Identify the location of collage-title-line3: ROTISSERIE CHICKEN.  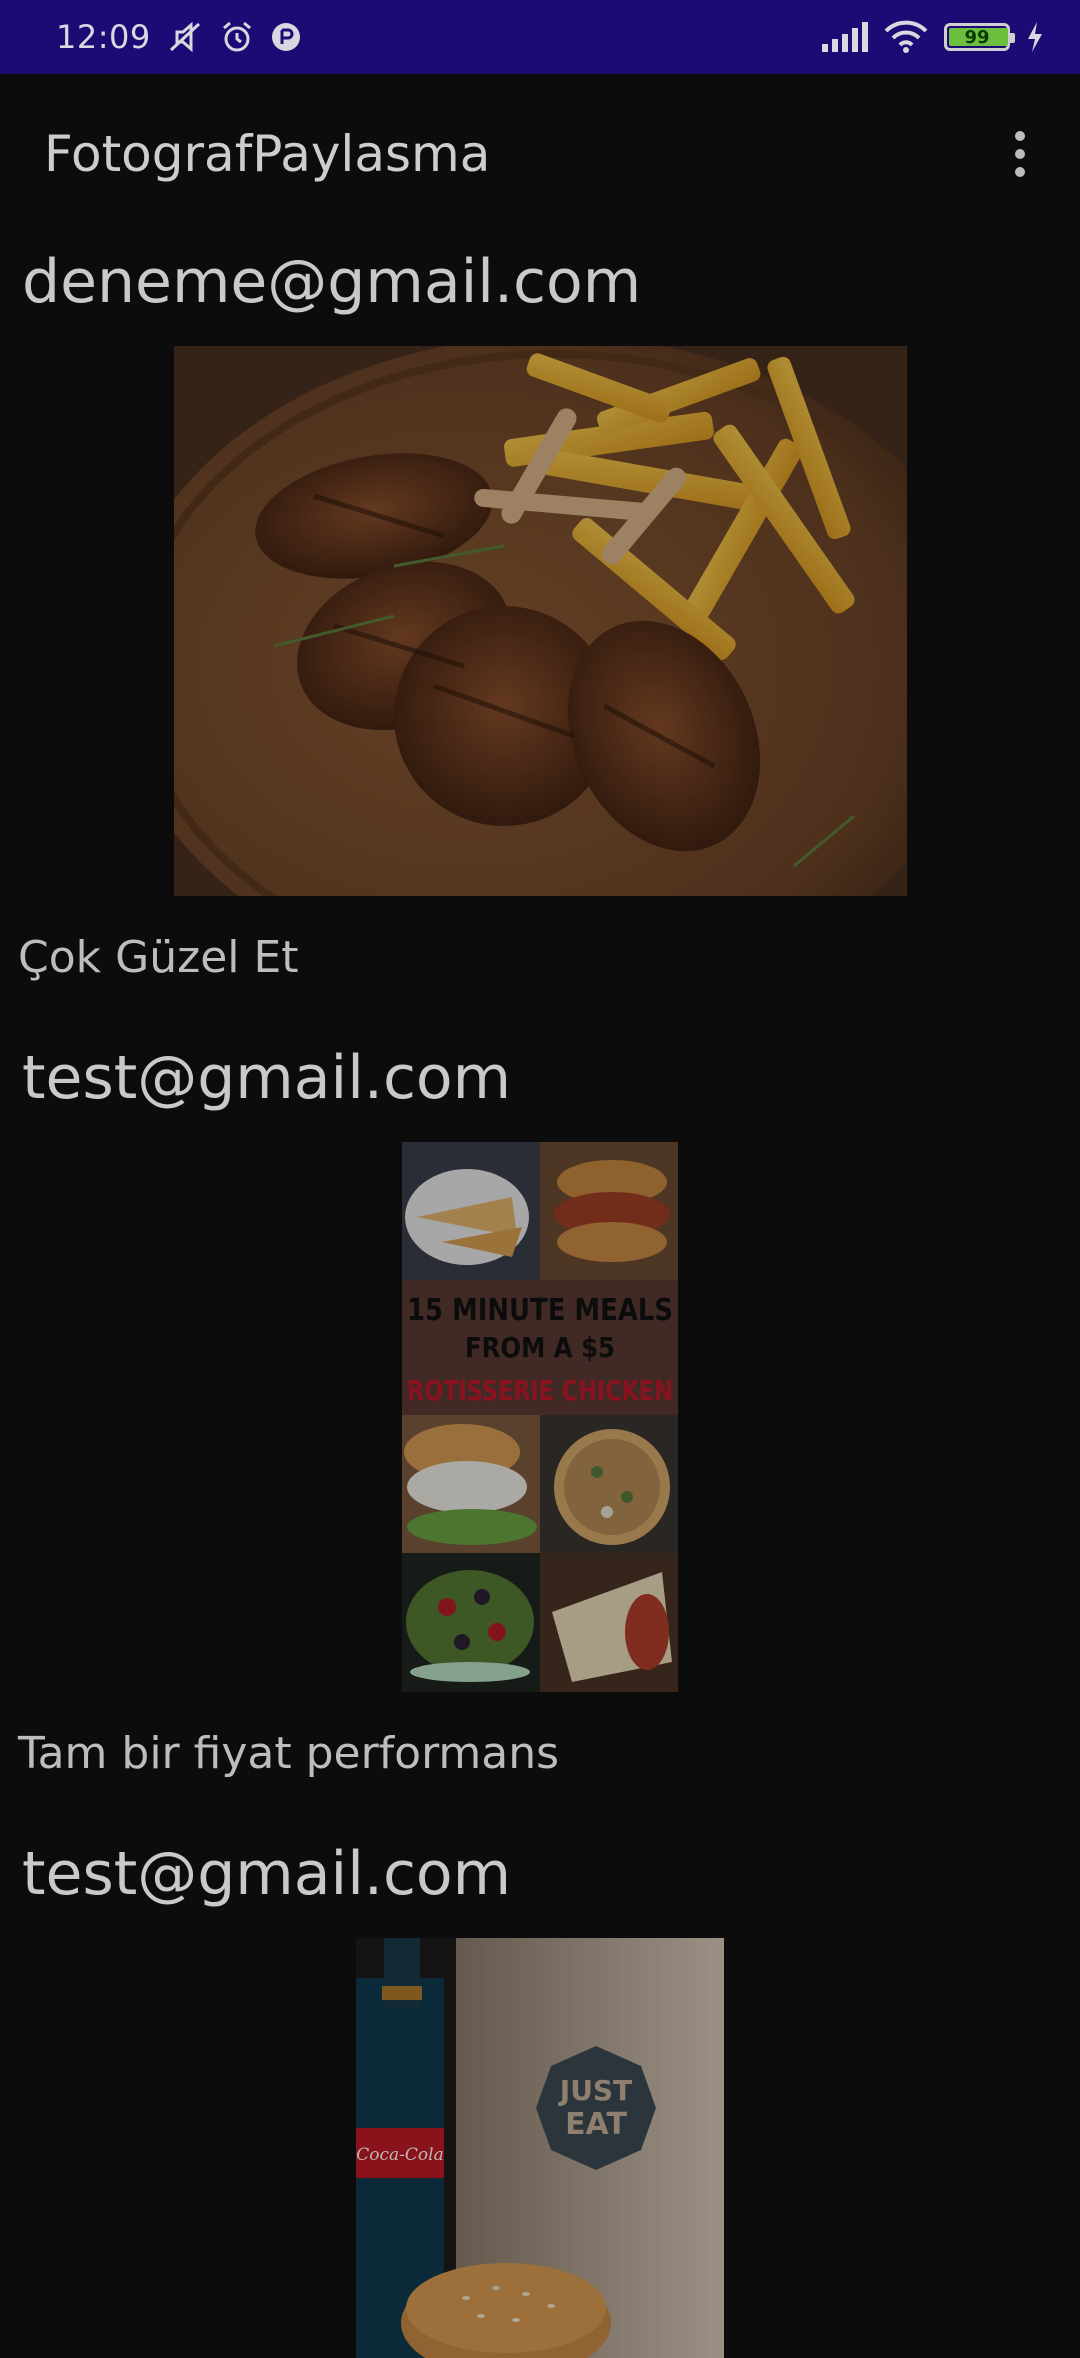
(540, 1390).